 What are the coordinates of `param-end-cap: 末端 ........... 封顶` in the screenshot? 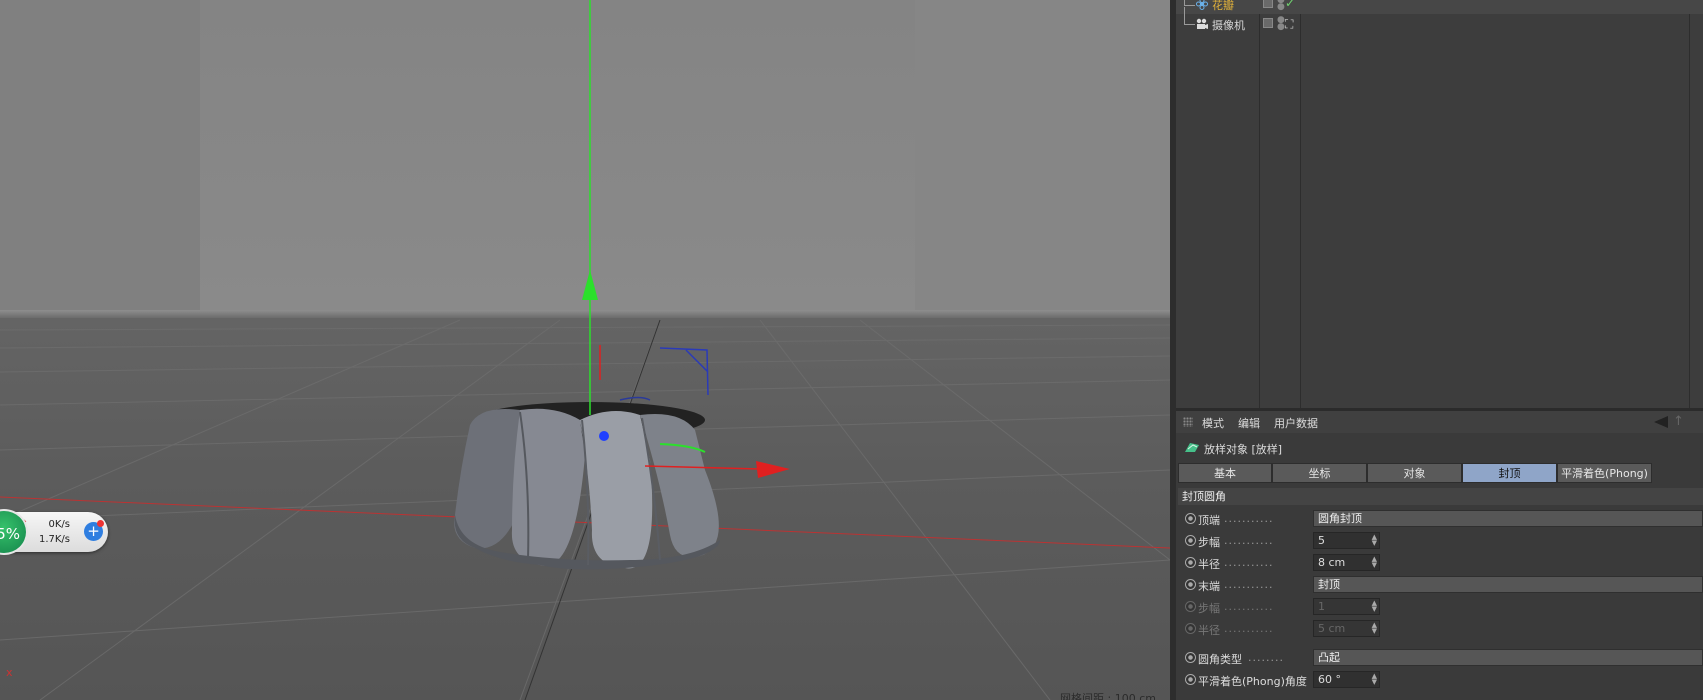 It's located at (1439, 585).